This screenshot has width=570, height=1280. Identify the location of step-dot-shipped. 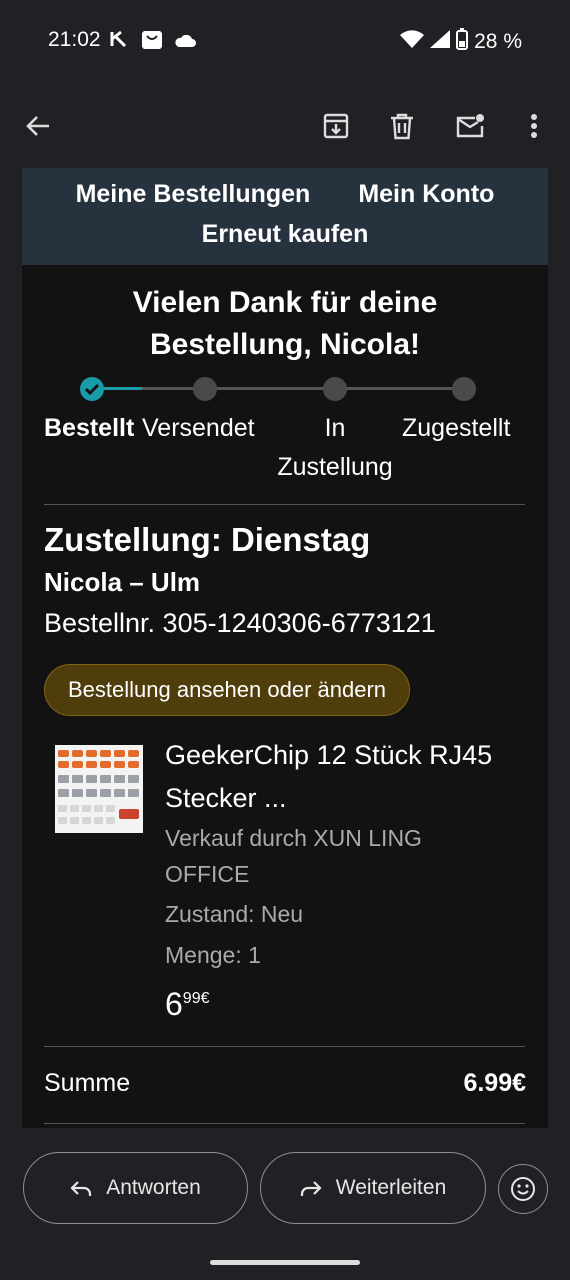
(205, 389).